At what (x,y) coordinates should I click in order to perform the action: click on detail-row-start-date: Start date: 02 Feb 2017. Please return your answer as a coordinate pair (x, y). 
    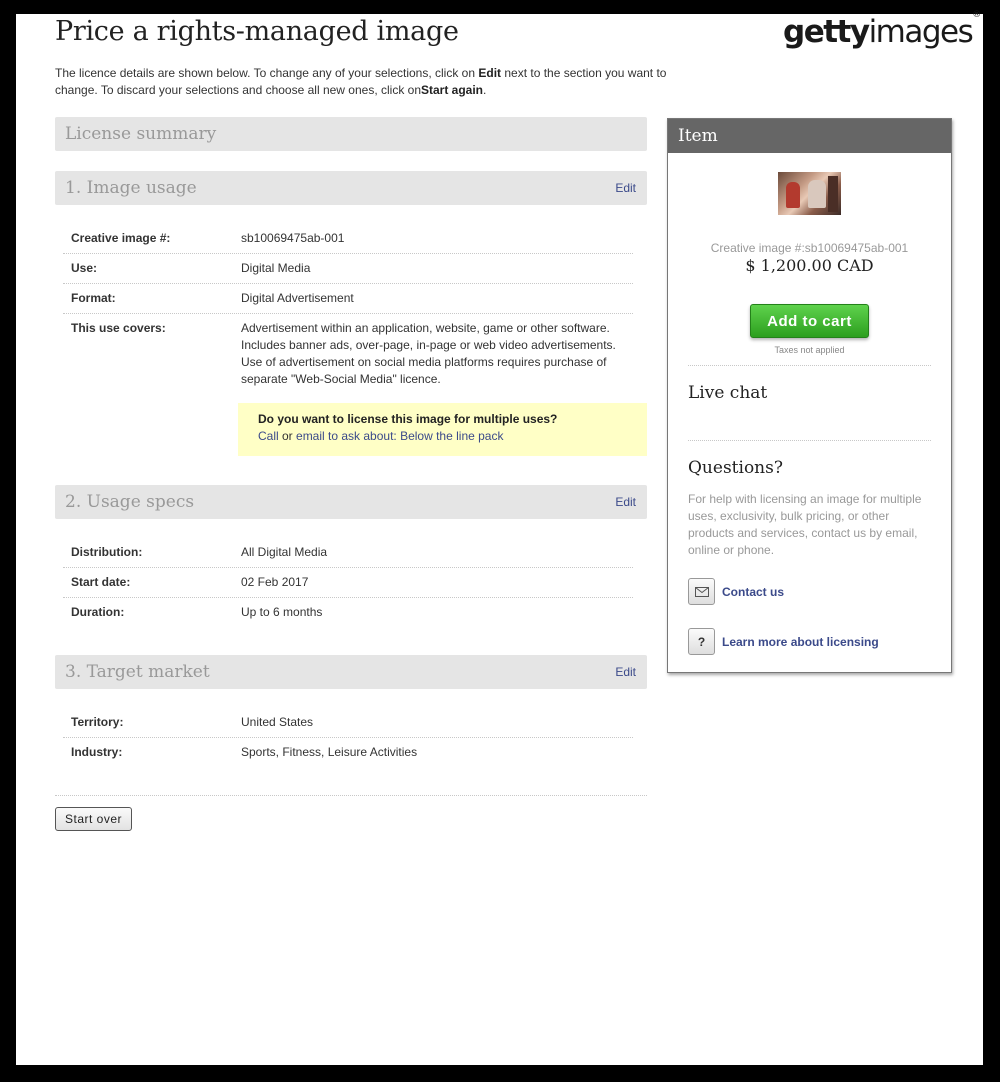
    Looking at the image, I should click on (348, 583).